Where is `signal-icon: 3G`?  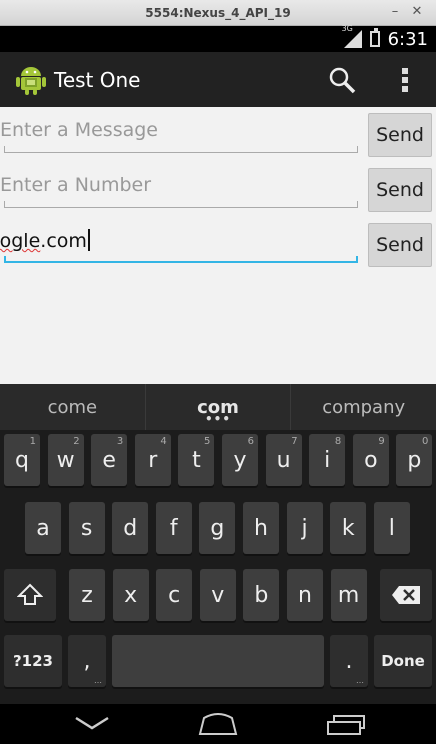
signal-icon: 3G is located at coordinates (352, 36).